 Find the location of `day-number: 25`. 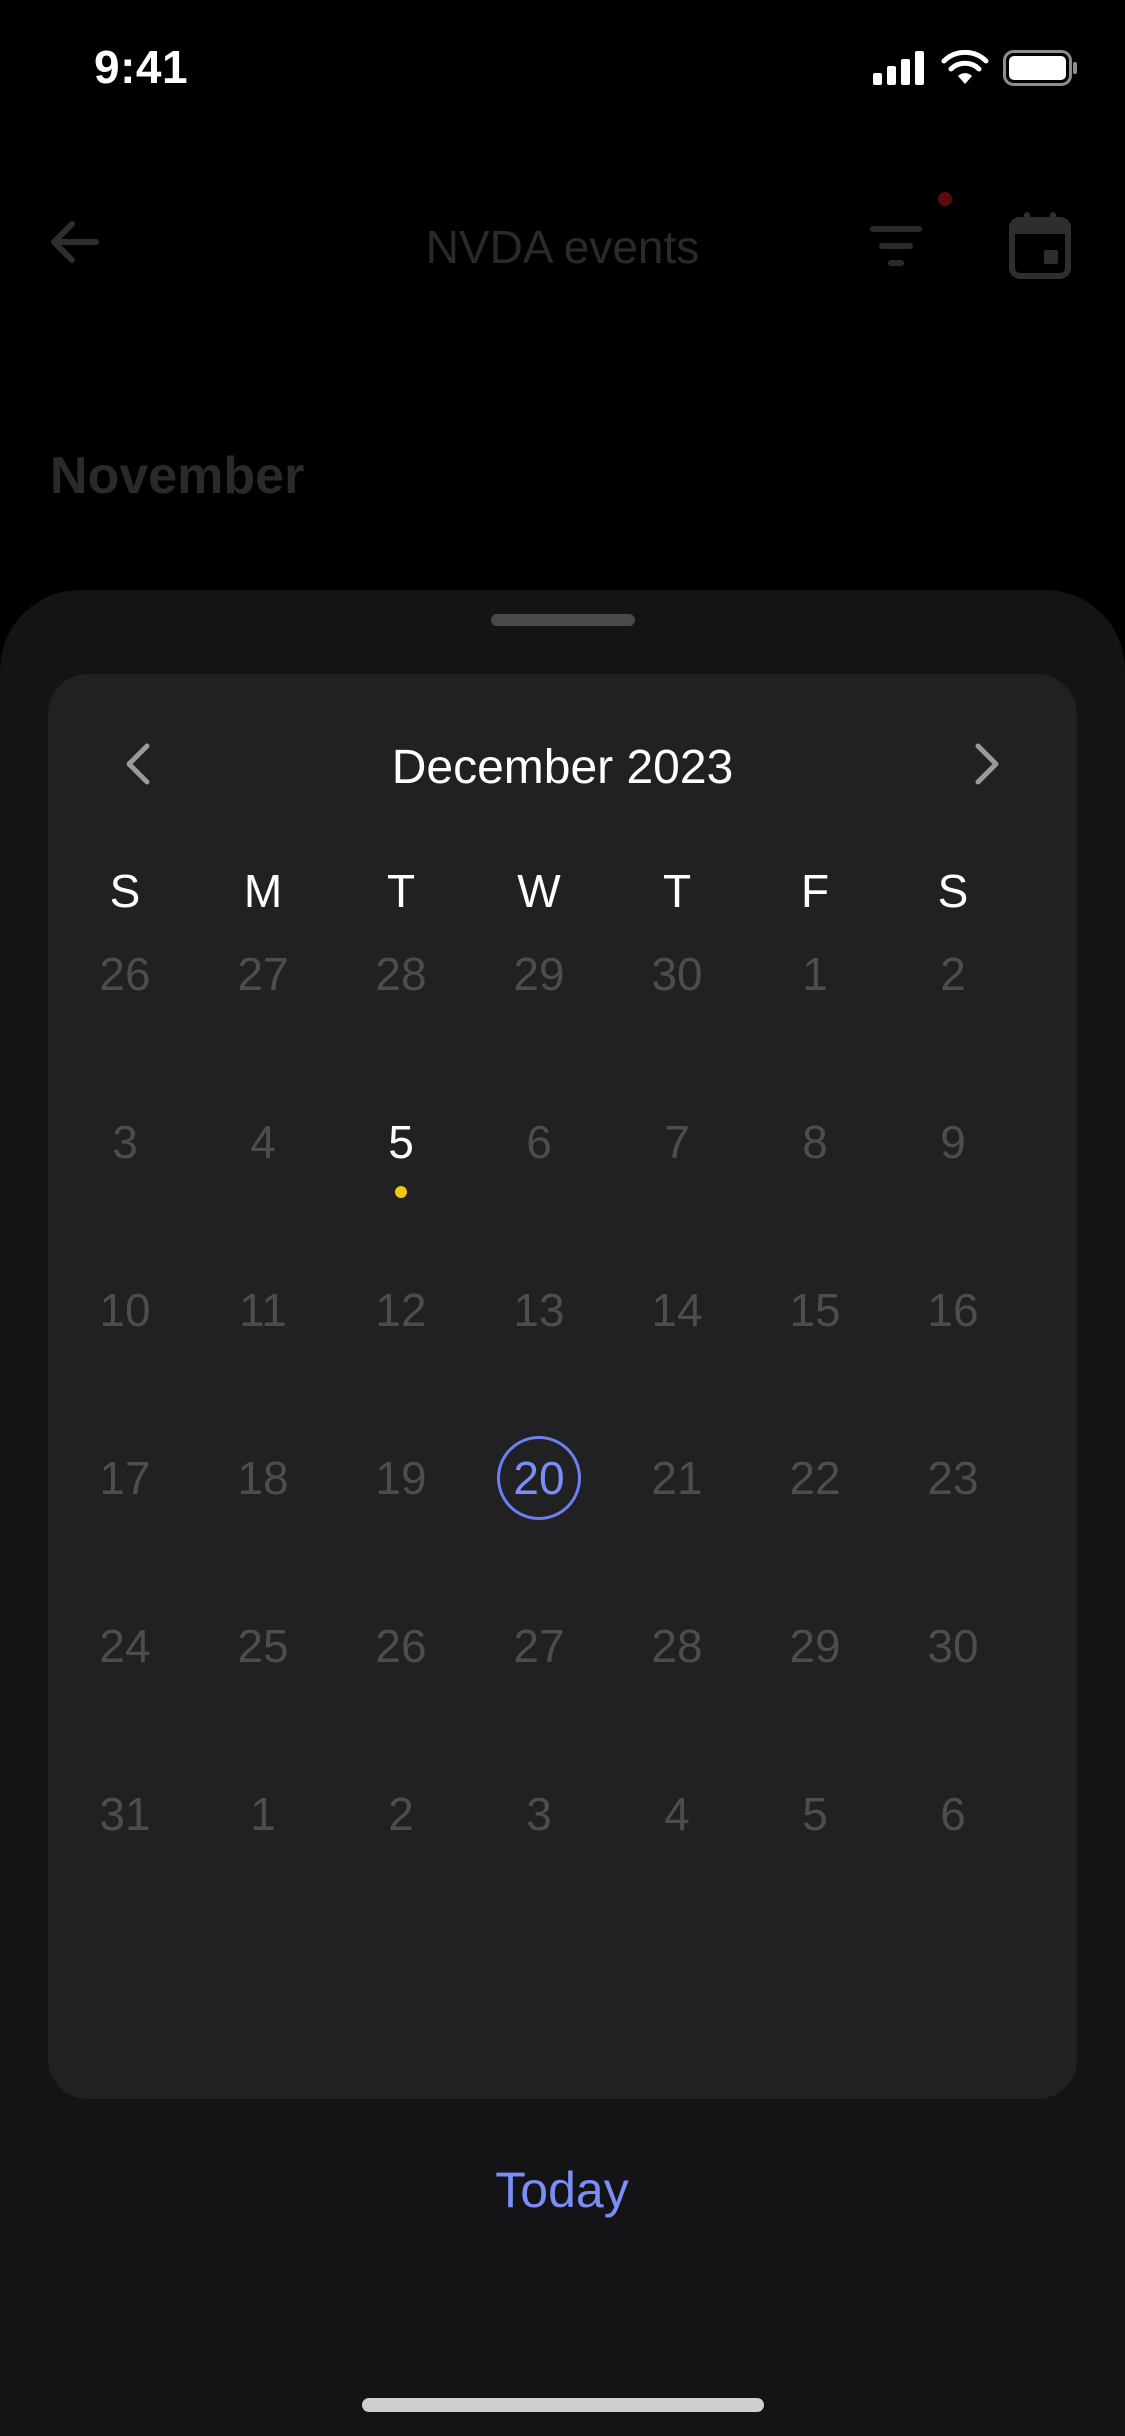

day-number: 25 is located at coordinates (263, 1646).